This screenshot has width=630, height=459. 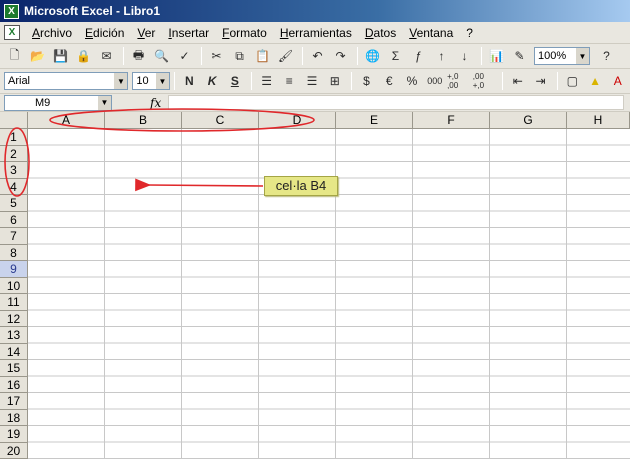 What do you see at coordinates (155, 103) in the screenshot?
I see `insert-function-icon: fx` at bounding box center [155, 103].